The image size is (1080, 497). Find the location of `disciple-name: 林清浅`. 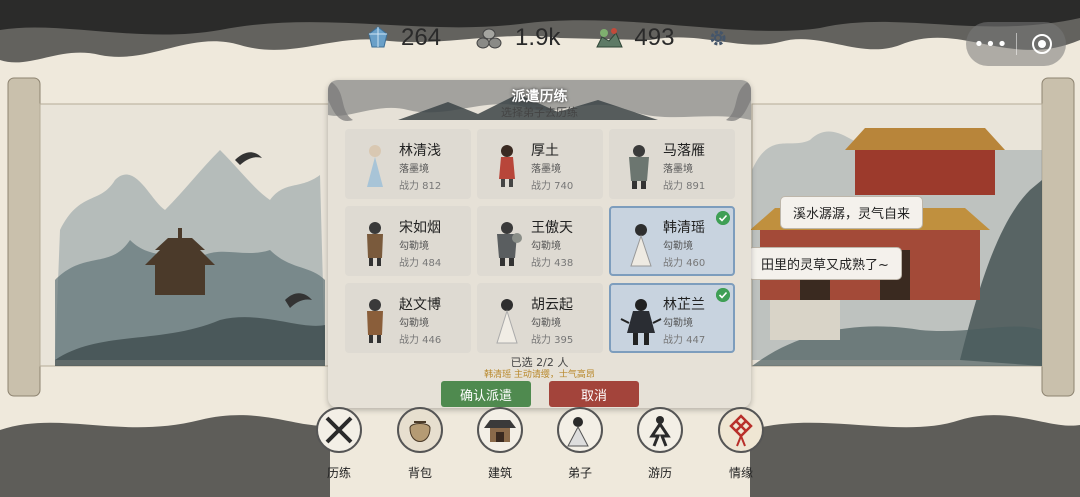

disciple-name: 林清浅 is located at coordinates (420, 151).